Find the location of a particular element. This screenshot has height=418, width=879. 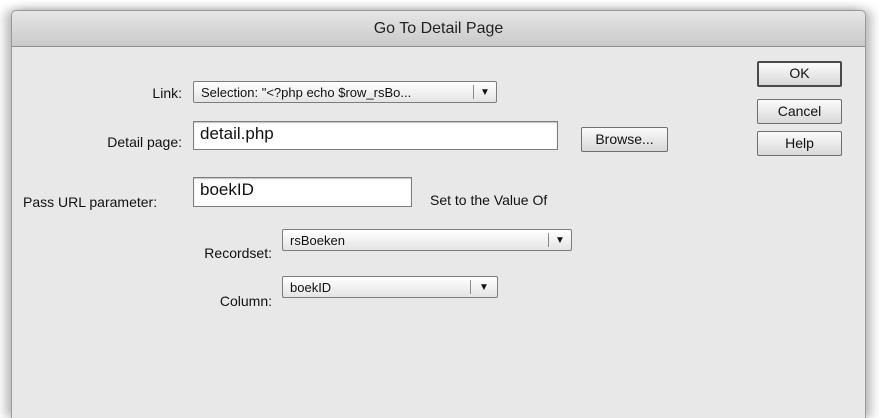

column-select: boekID ▼ is located at coordinates (390, 287).